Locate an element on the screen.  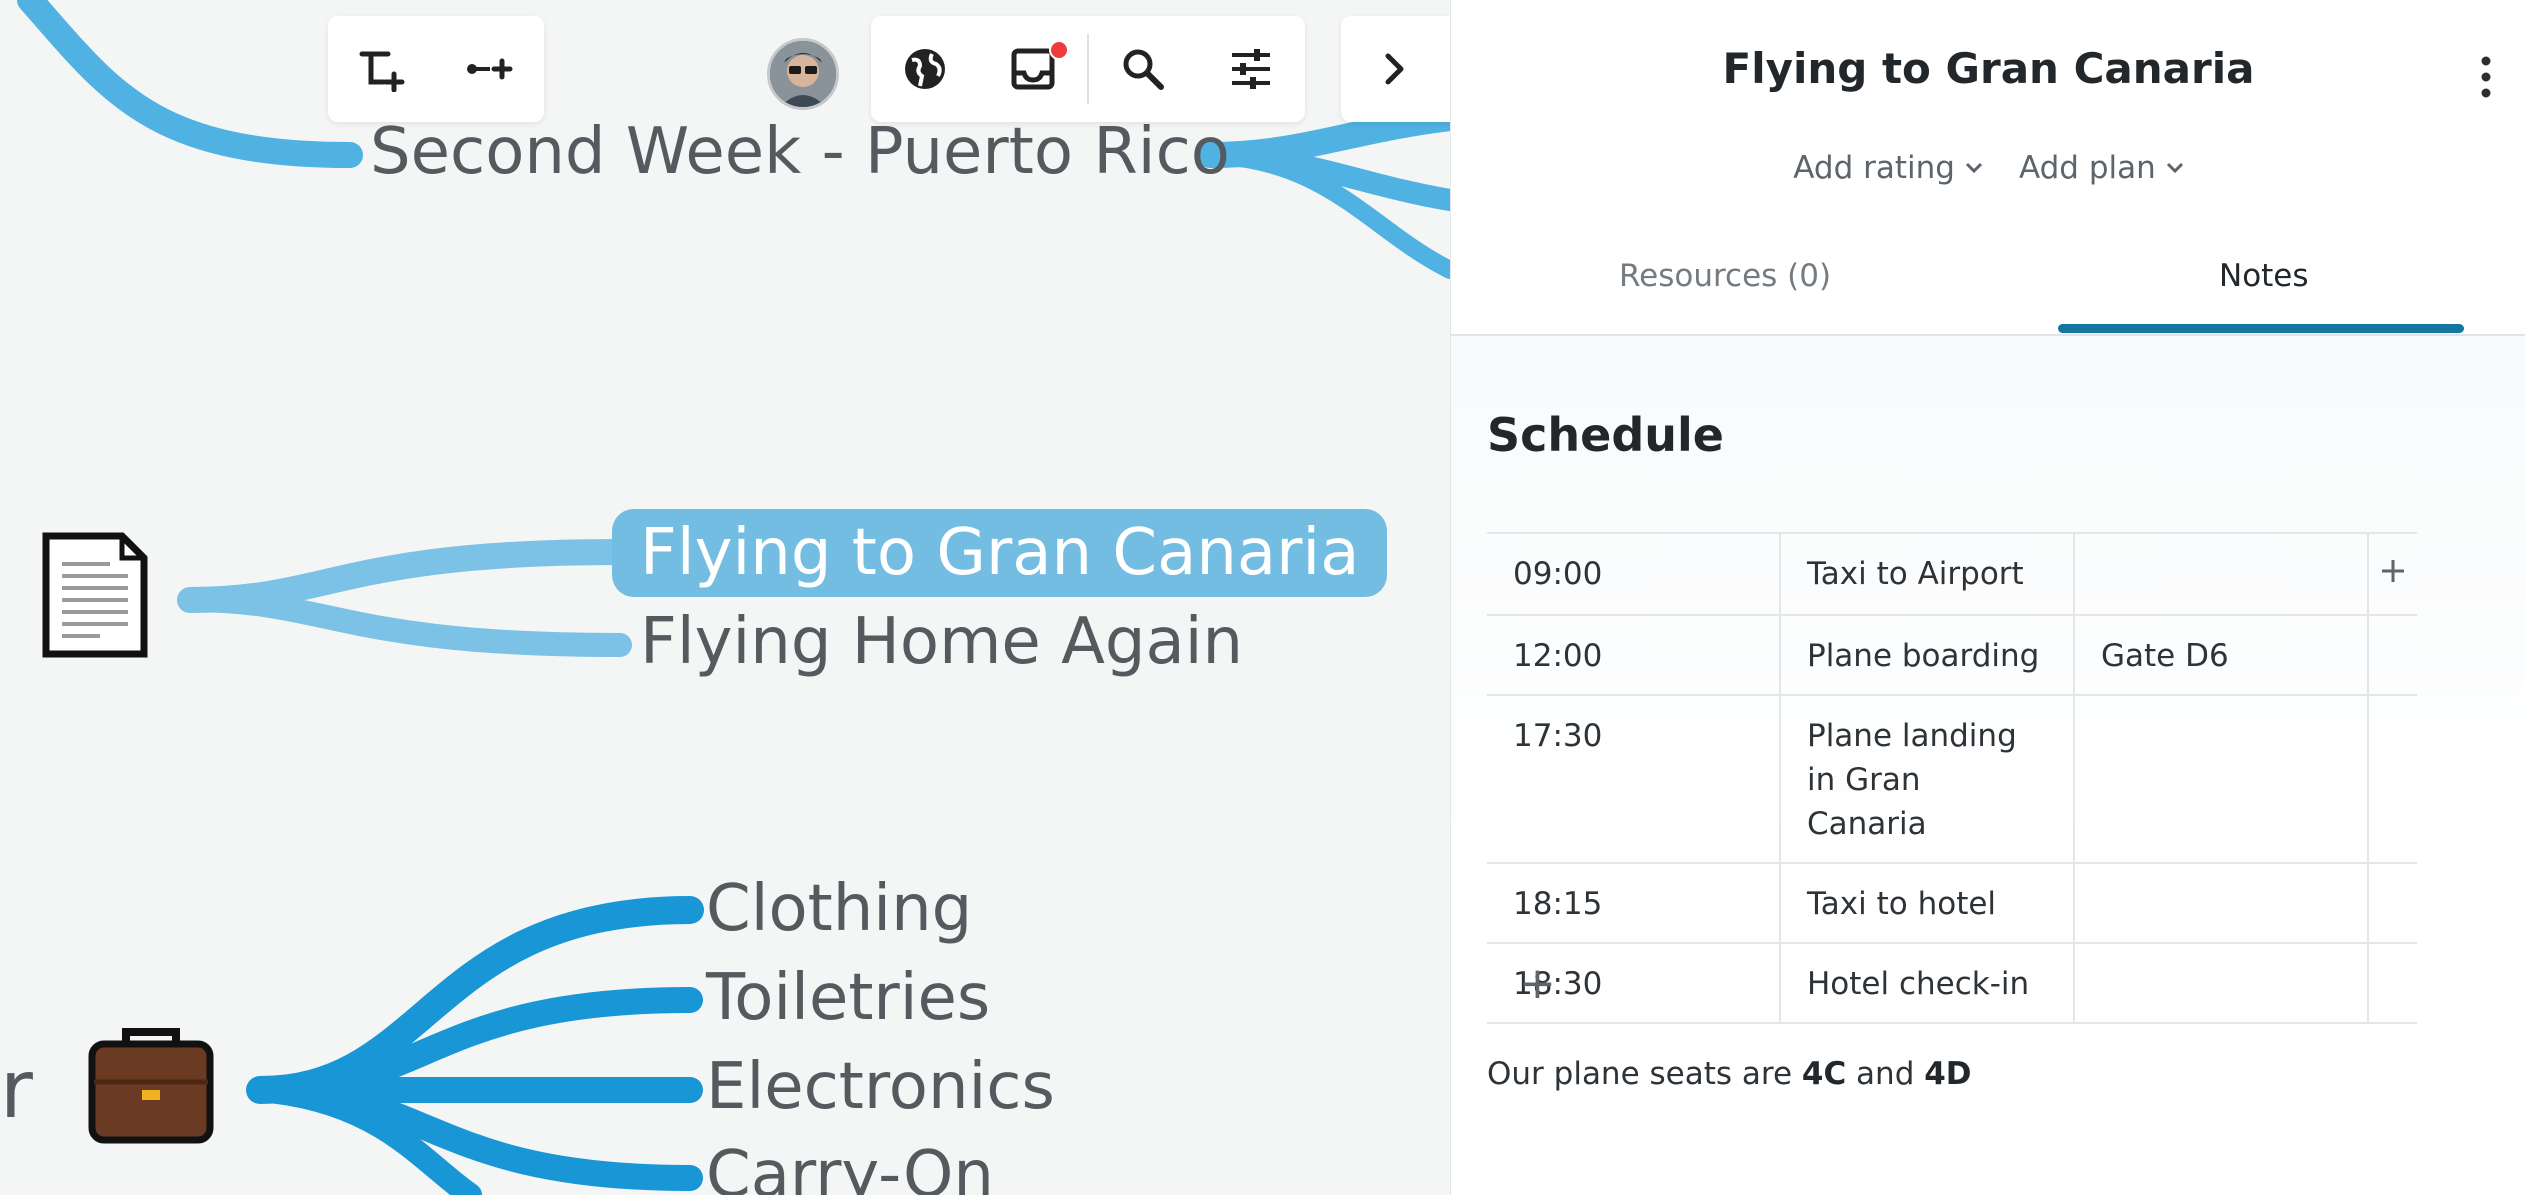
node-toiletries: Toiletries is located at coordinates (848, 998).